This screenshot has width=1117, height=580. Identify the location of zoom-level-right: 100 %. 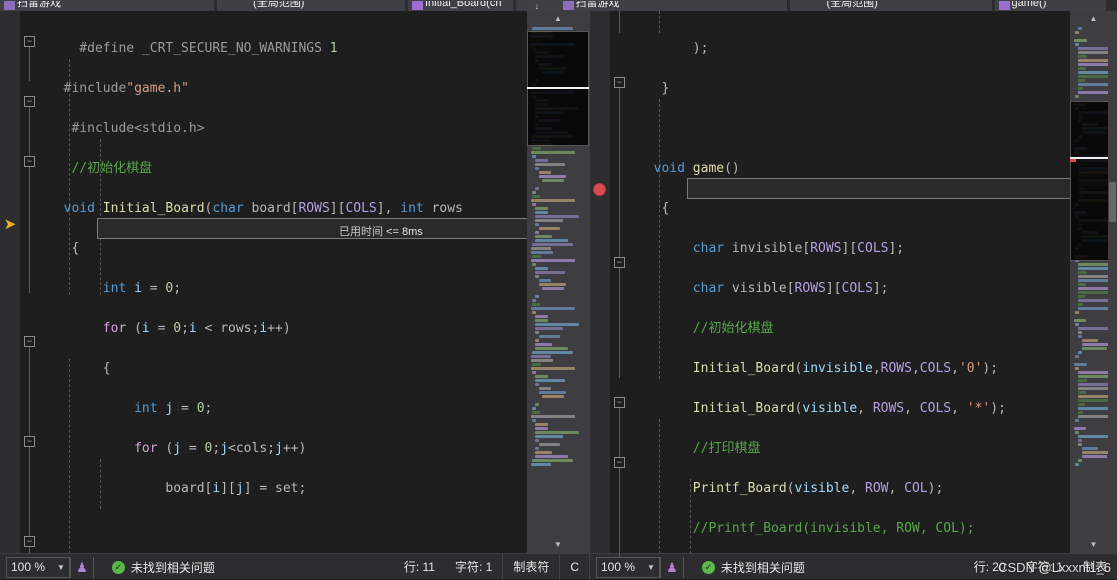
(621, 567).